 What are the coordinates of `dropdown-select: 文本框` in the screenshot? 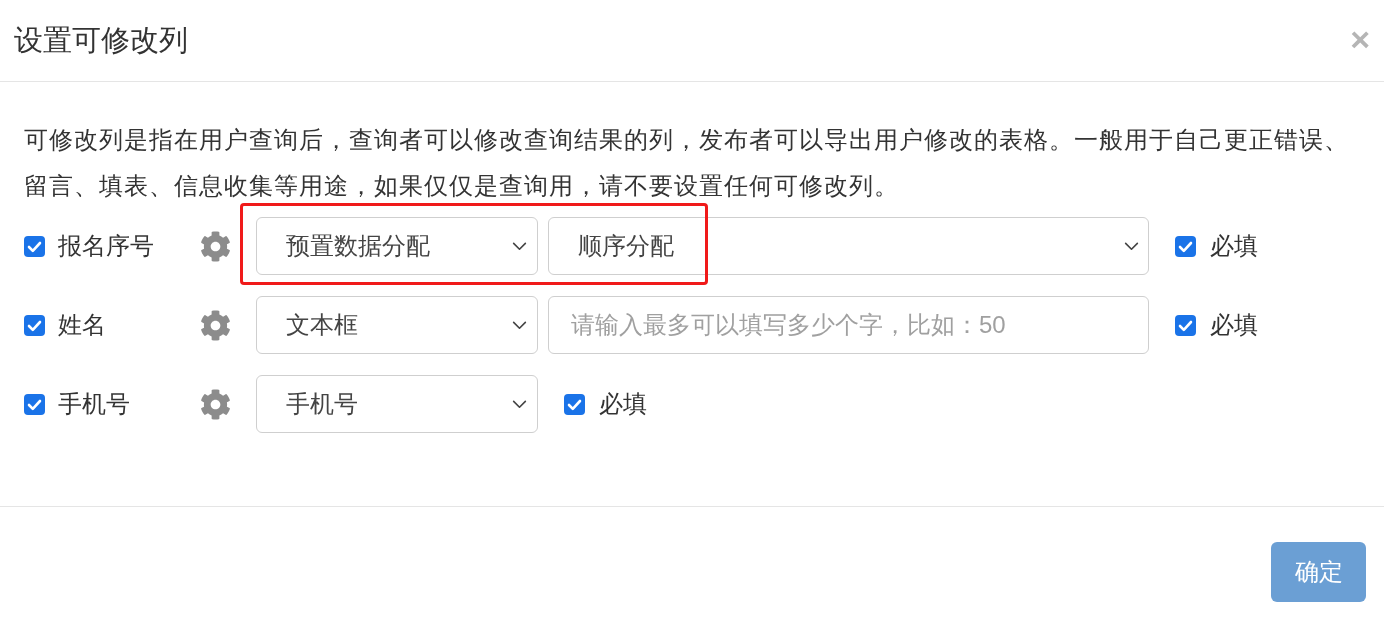 It's located at (397, 325).